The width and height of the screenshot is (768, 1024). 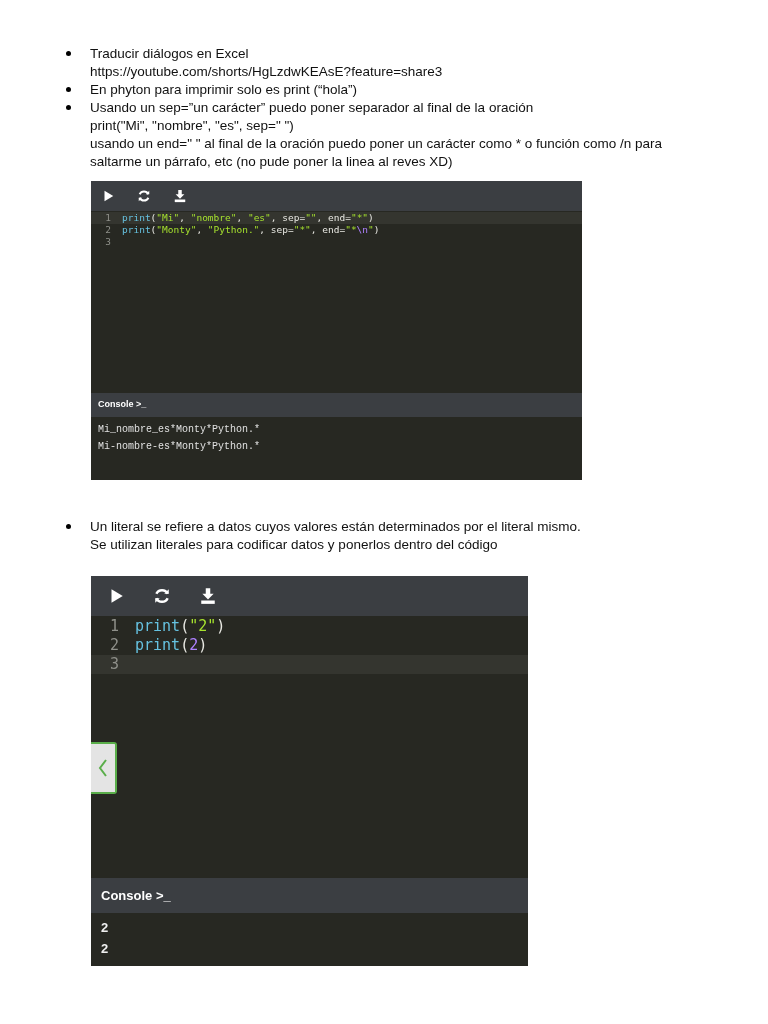 I want to click on code-text: print("2"), so click(x=180, y=626).